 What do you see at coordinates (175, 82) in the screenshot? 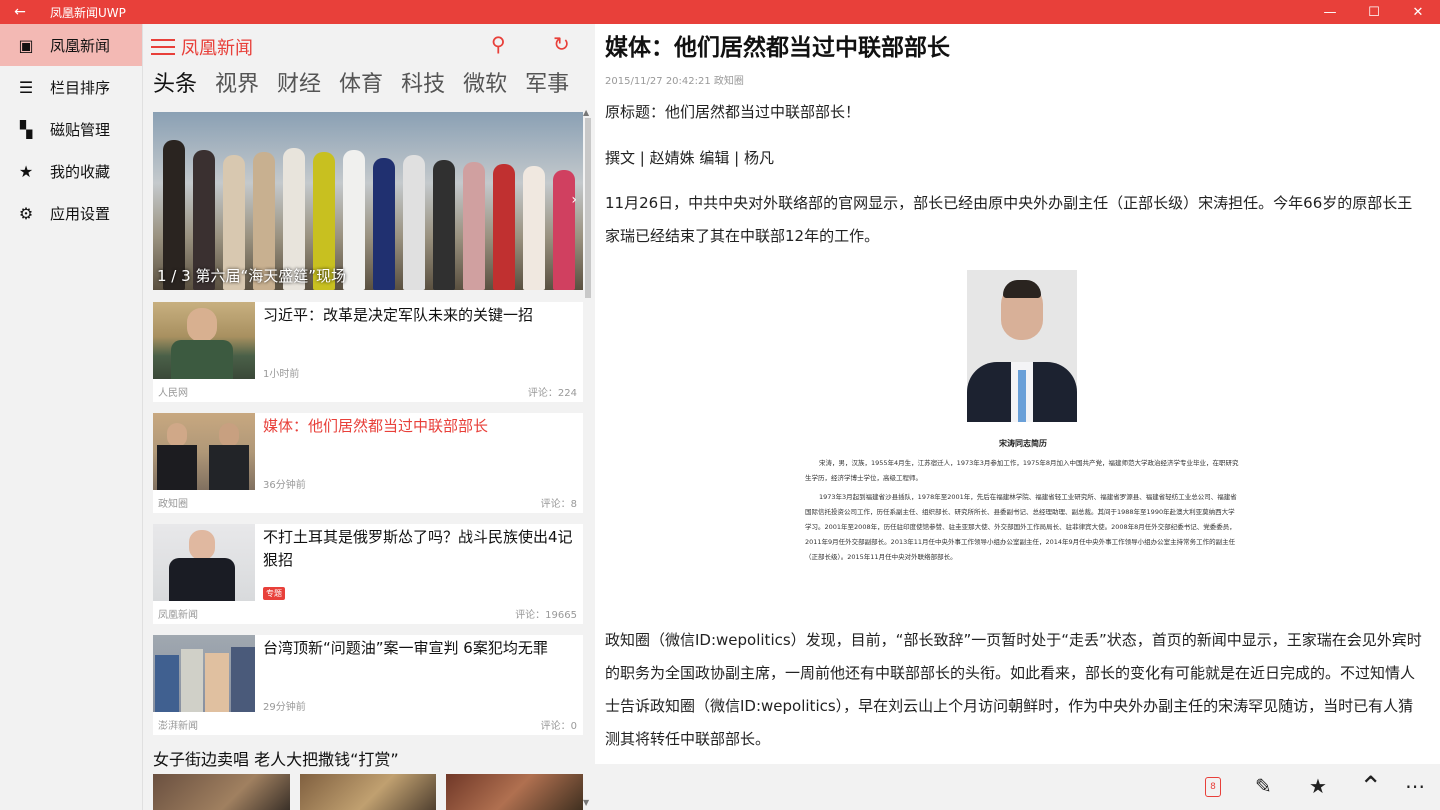
I see `tab-headlines: 头条` at bounding box center [175, 82].